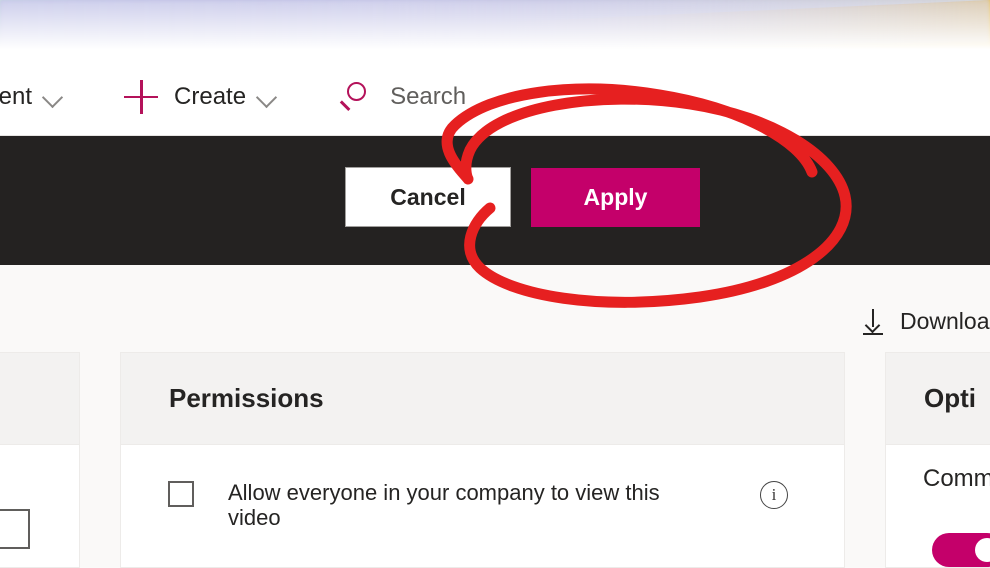  What do you see at coordinates (482, 399) in the screenshot?
I see `permissions-panel-header: Permissions` at bounding box center [482, 399].